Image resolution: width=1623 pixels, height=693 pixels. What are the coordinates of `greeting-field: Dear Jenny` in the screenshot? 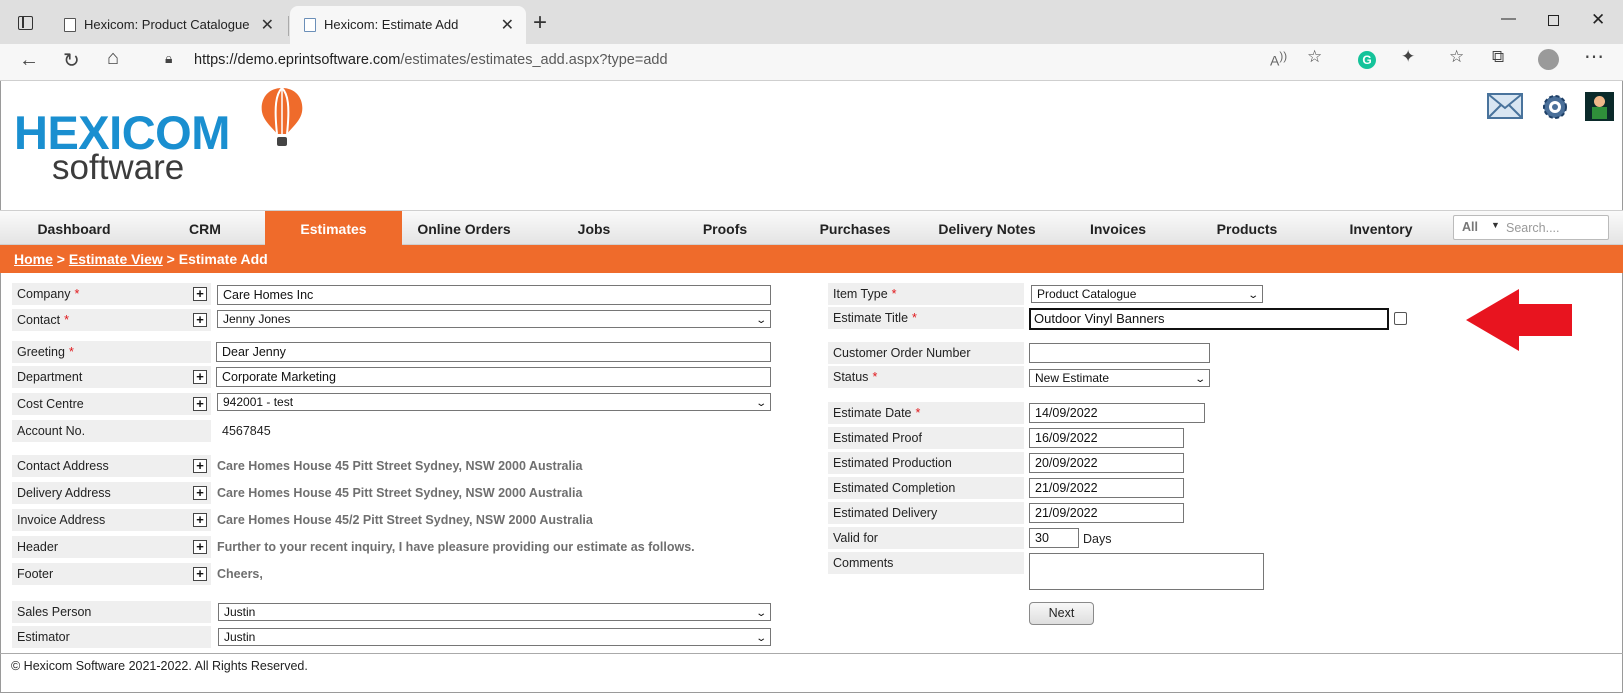 It's located at (493, 352).